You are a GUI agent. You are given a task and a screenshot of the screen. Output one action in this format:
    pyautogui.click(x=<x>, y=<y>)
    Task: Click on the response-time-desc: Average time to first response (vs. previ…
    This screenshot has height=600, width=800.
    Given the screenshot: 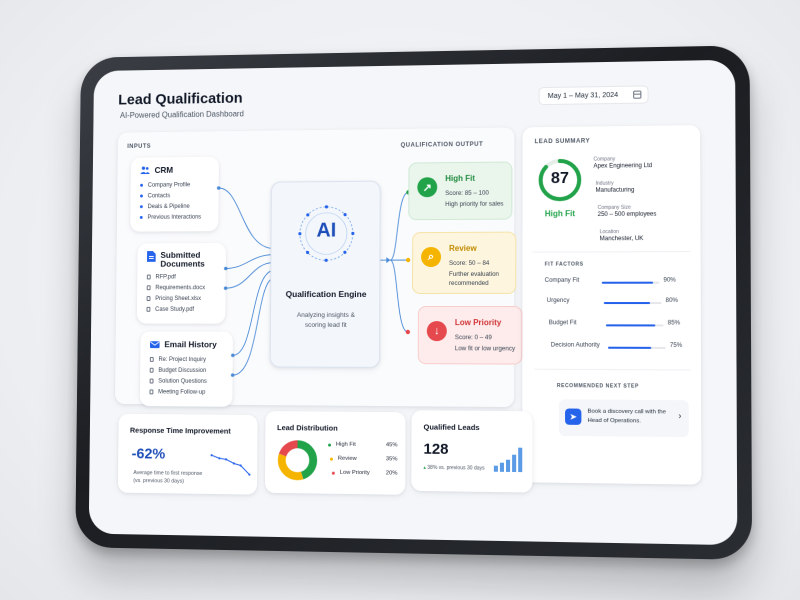 What is the action you would take?
    pyautogui.click(x=168, y=477)
    